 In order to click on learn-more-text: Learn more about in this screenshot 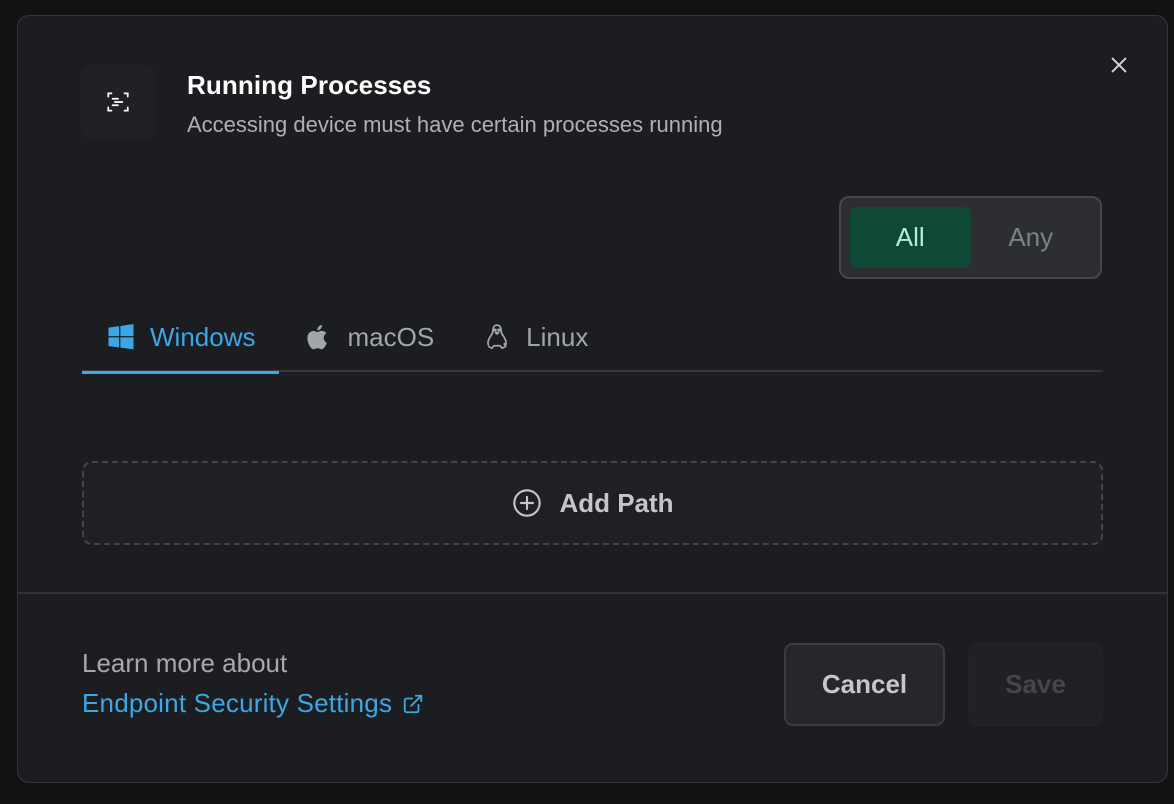, I will do `click(185, 663)`.